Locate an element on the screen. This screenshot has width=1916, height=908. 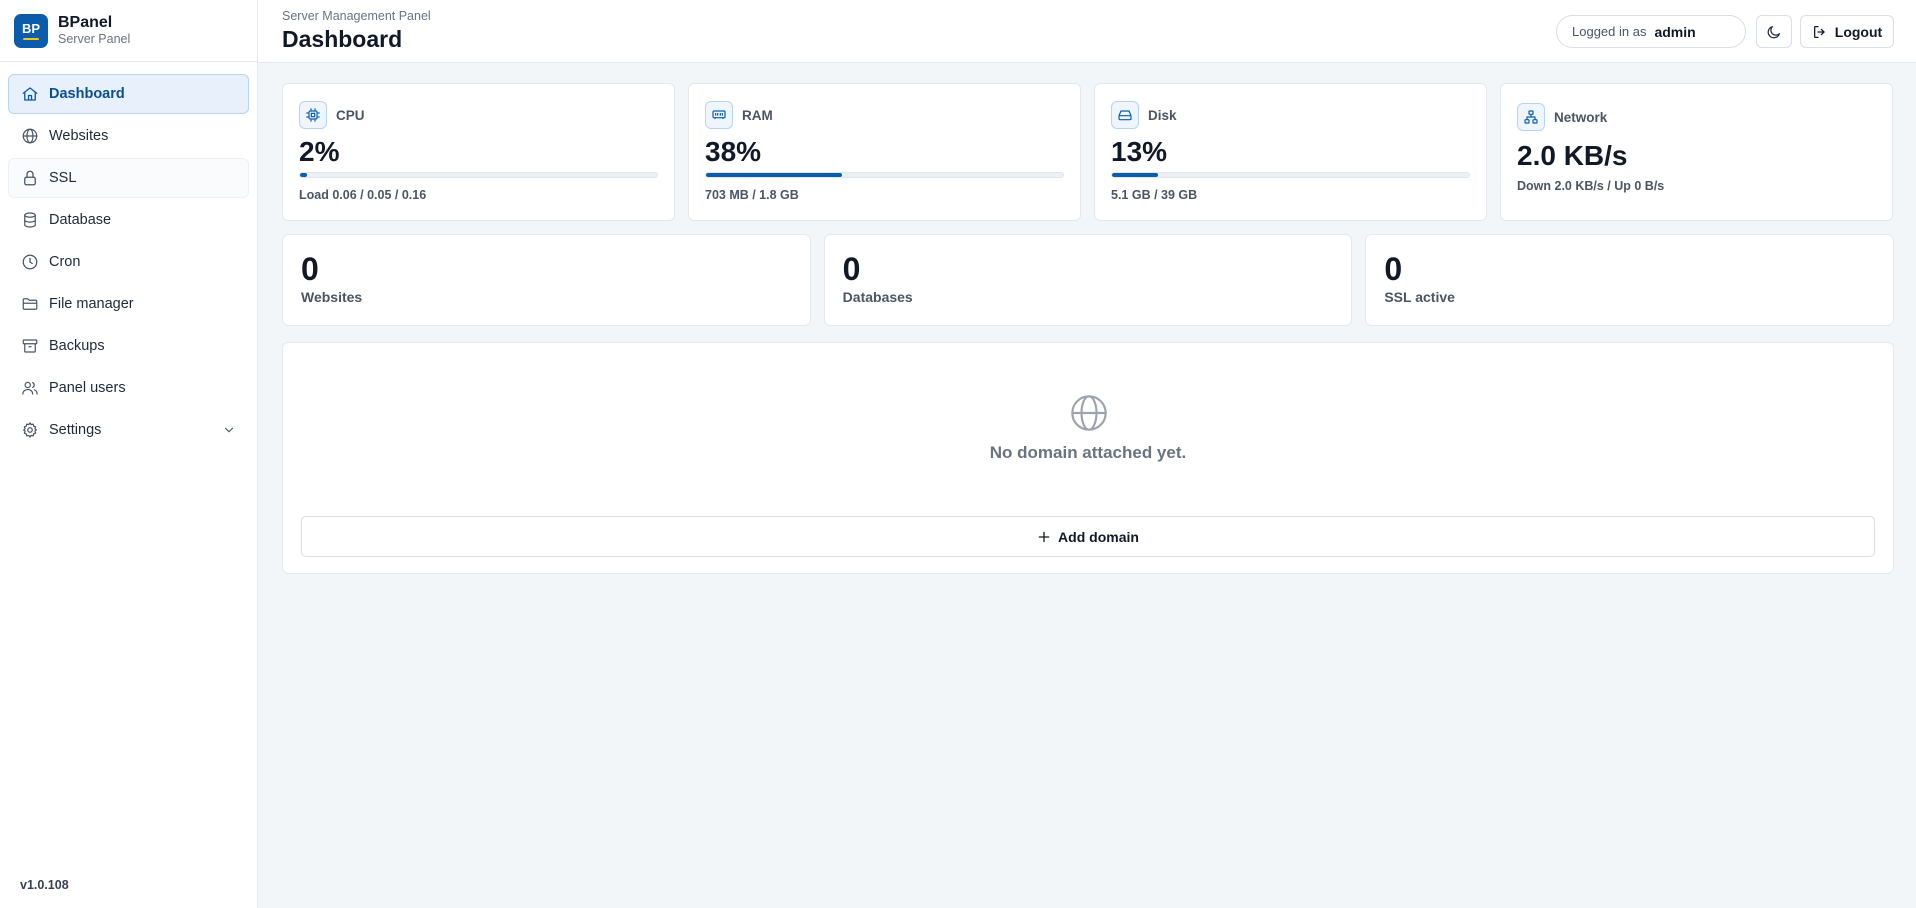
folder-icon is located at coordinates (30, 304).